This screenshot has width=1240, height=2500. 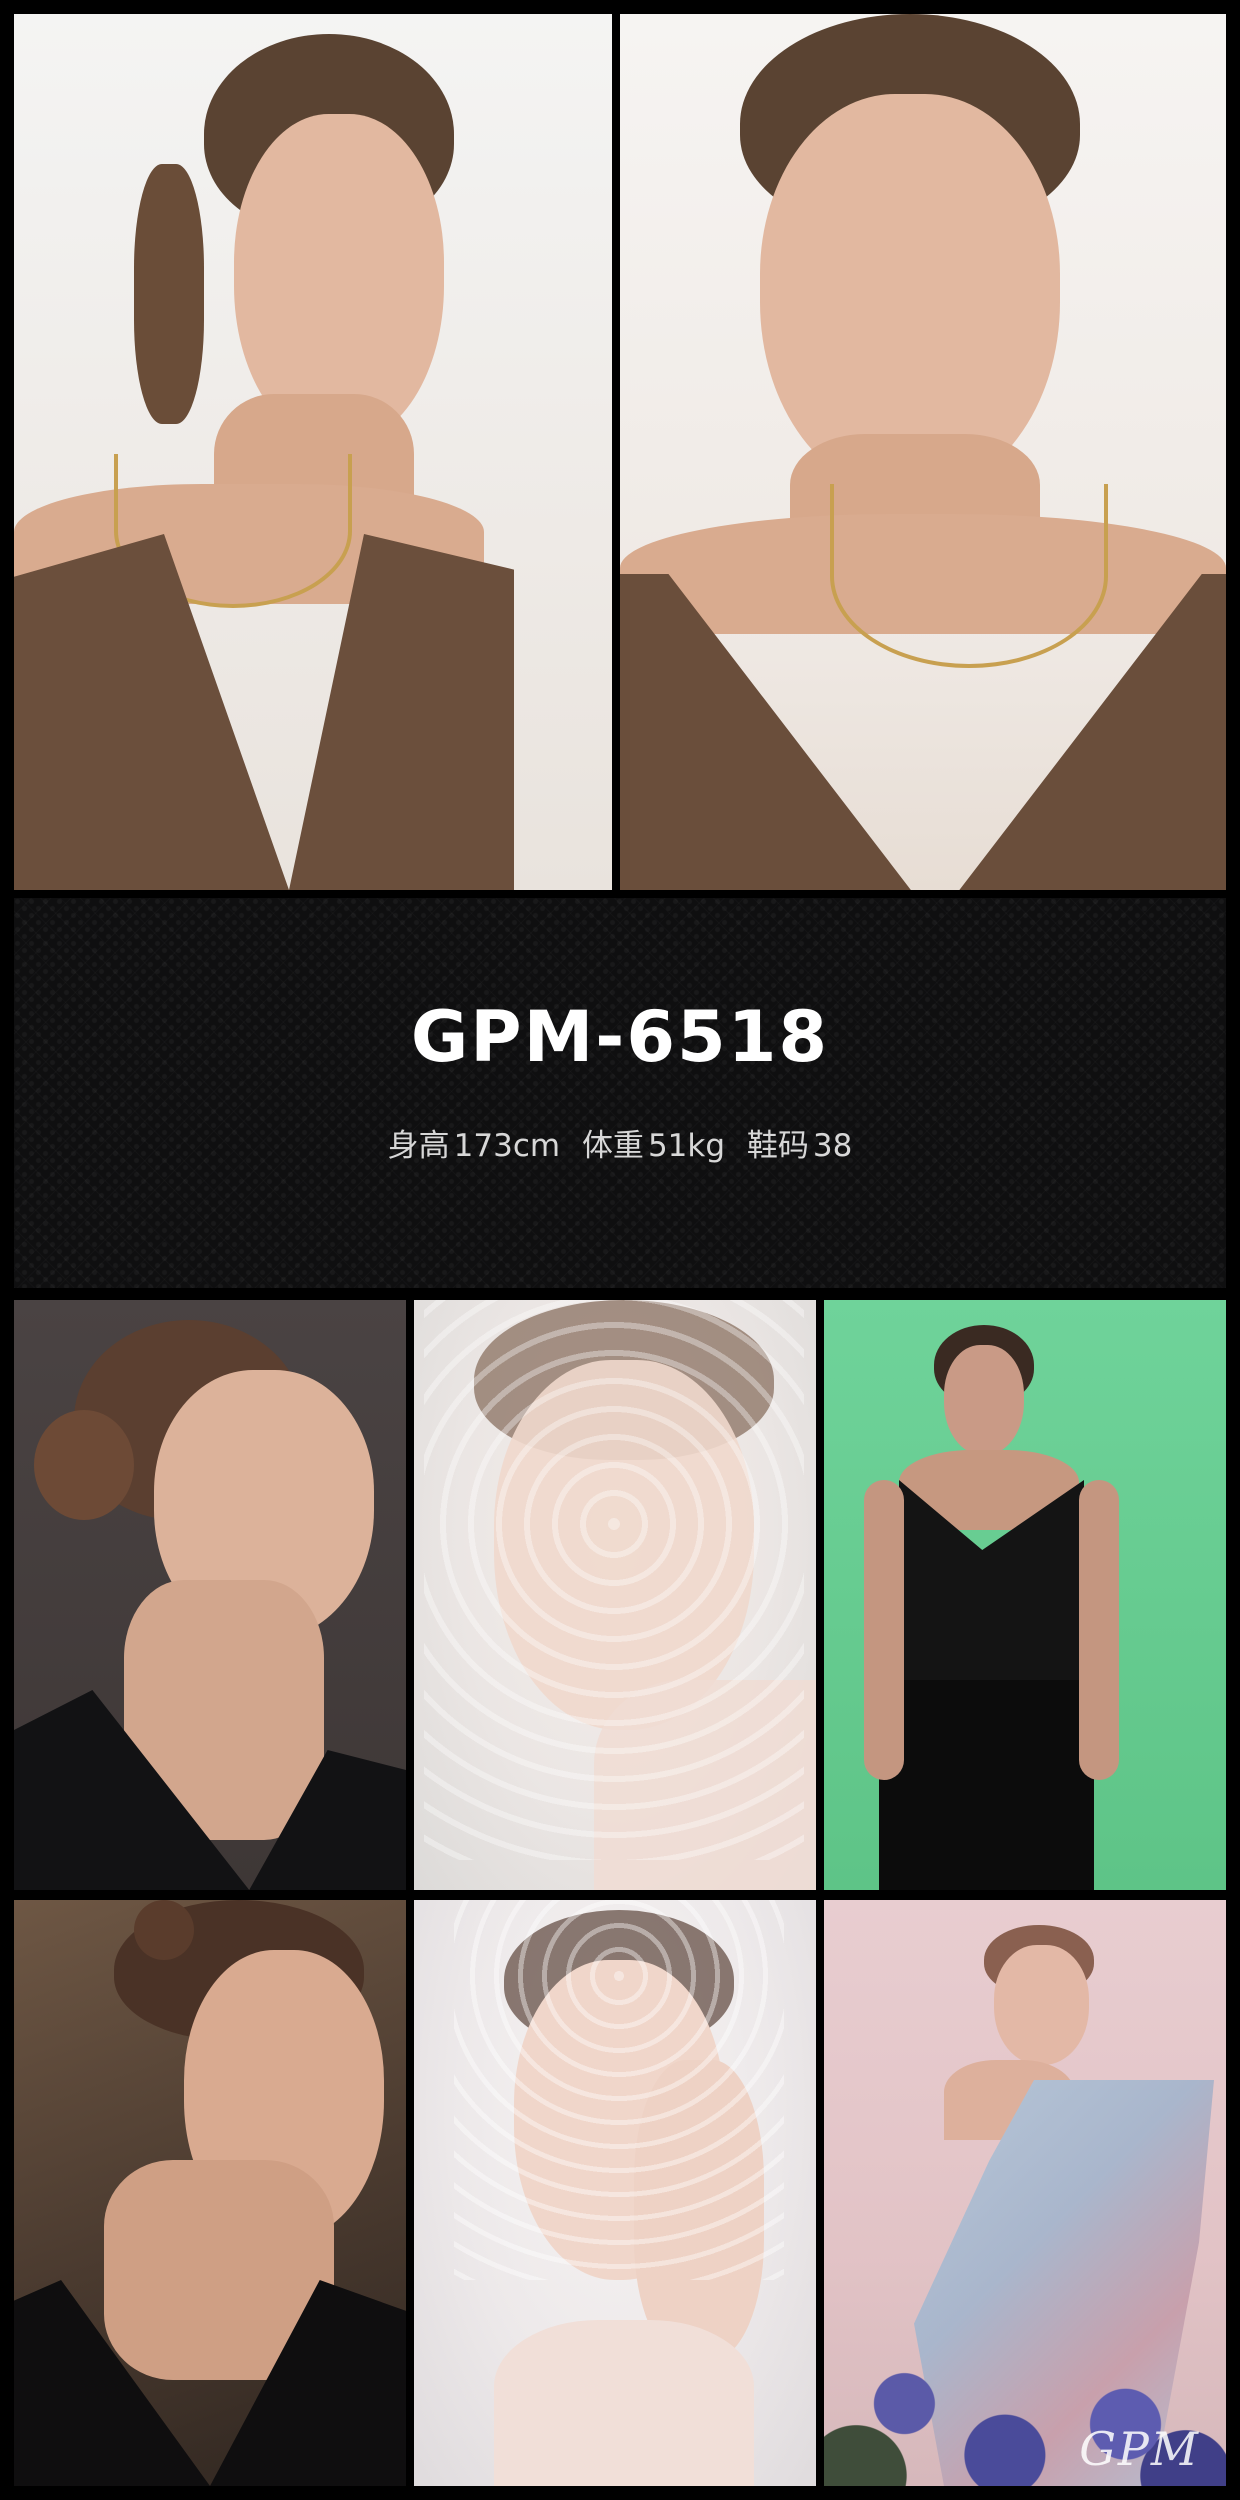 What do you see at coordinates (507, 1146) in the screenshot?
I see `height-value: 173cm` at bounding box center [507, 1146].